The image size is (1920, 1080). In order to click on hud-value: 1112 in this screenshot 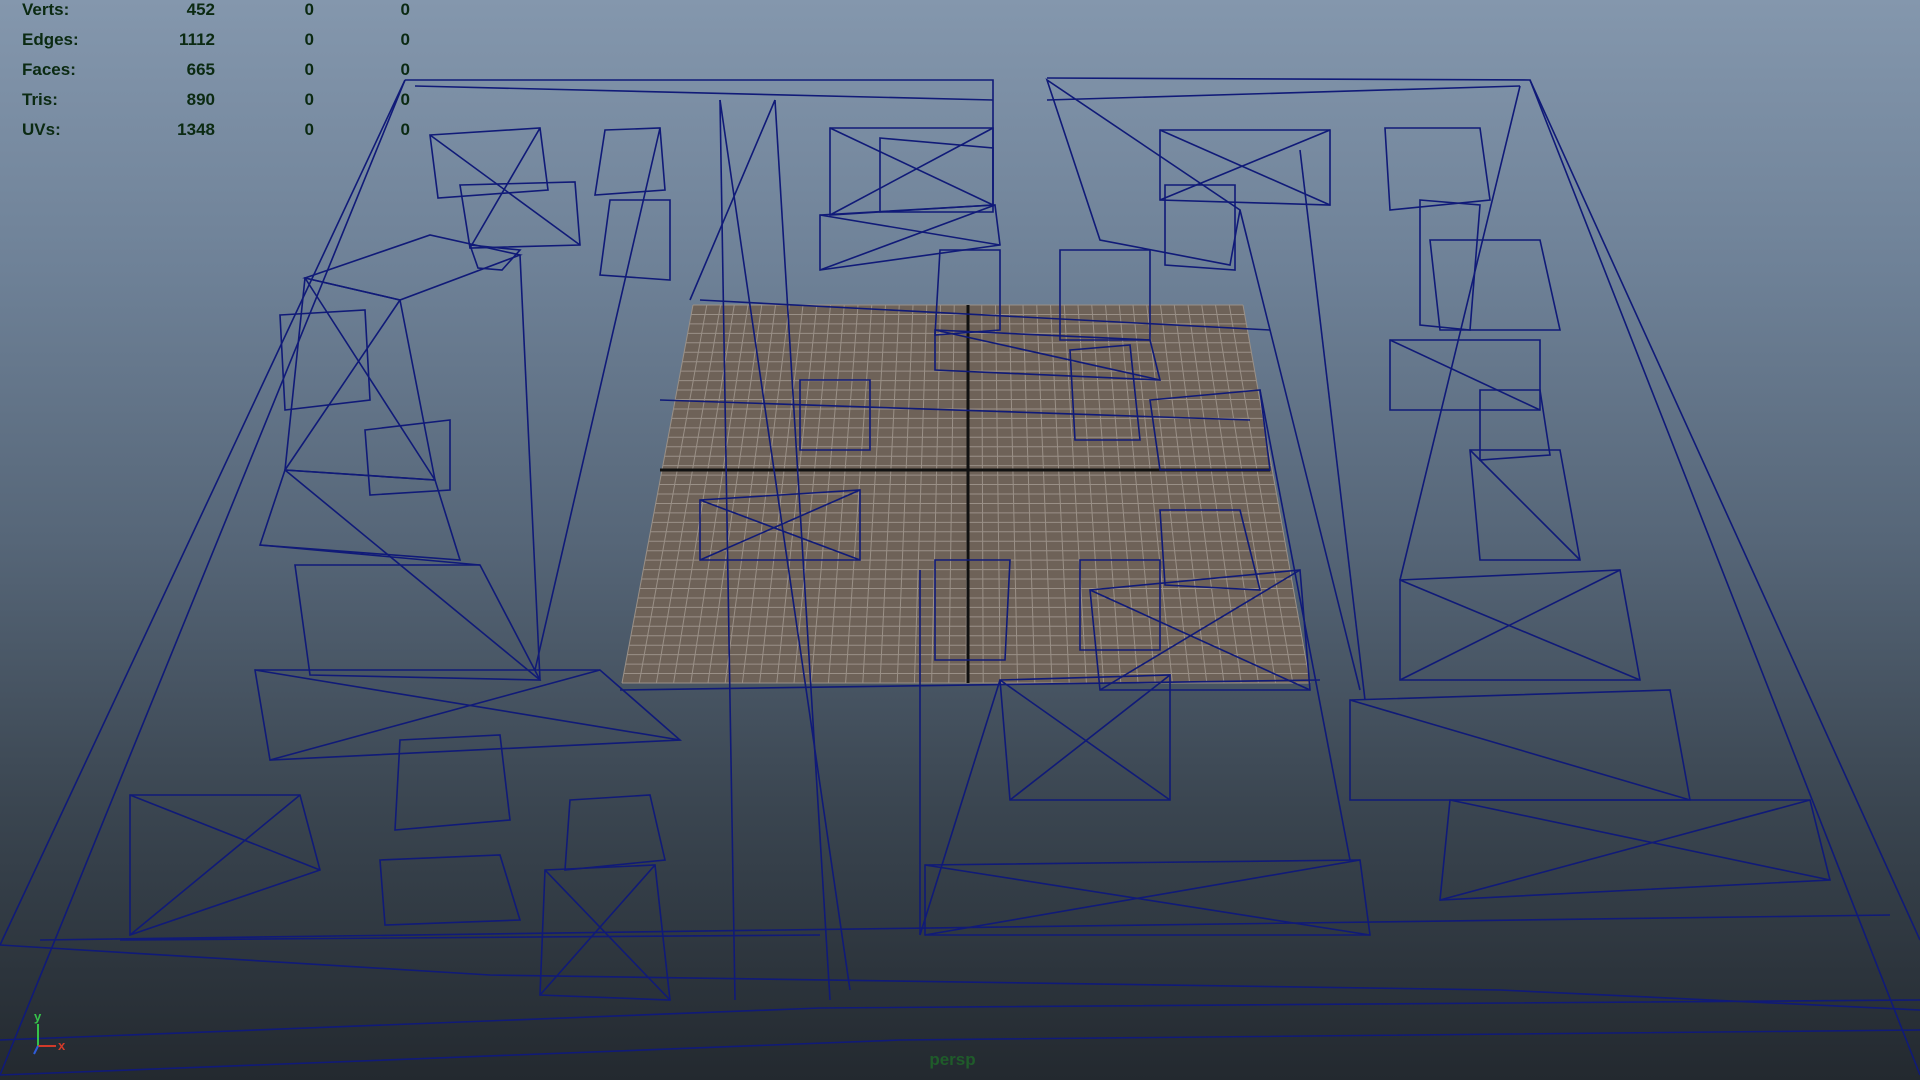, I will do `click(197, 39)`.